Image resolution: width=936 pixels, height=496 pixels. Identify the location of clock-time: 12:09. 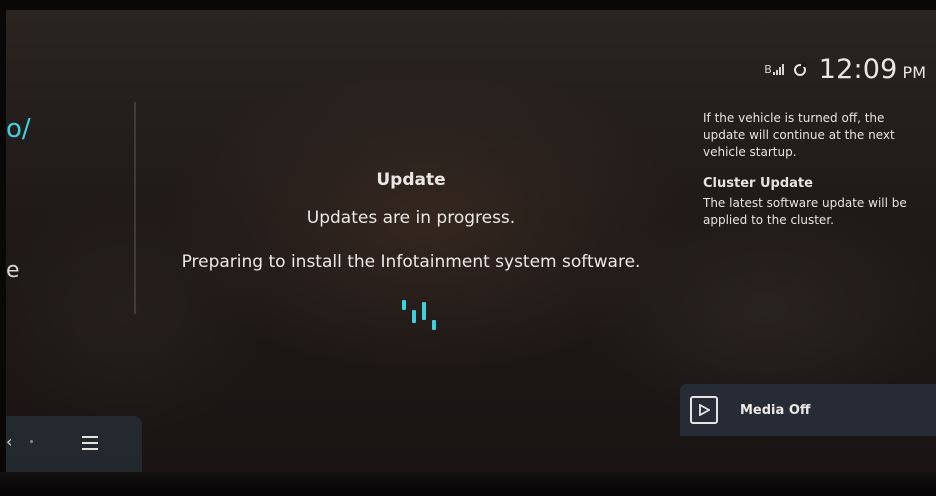
(858, 69).